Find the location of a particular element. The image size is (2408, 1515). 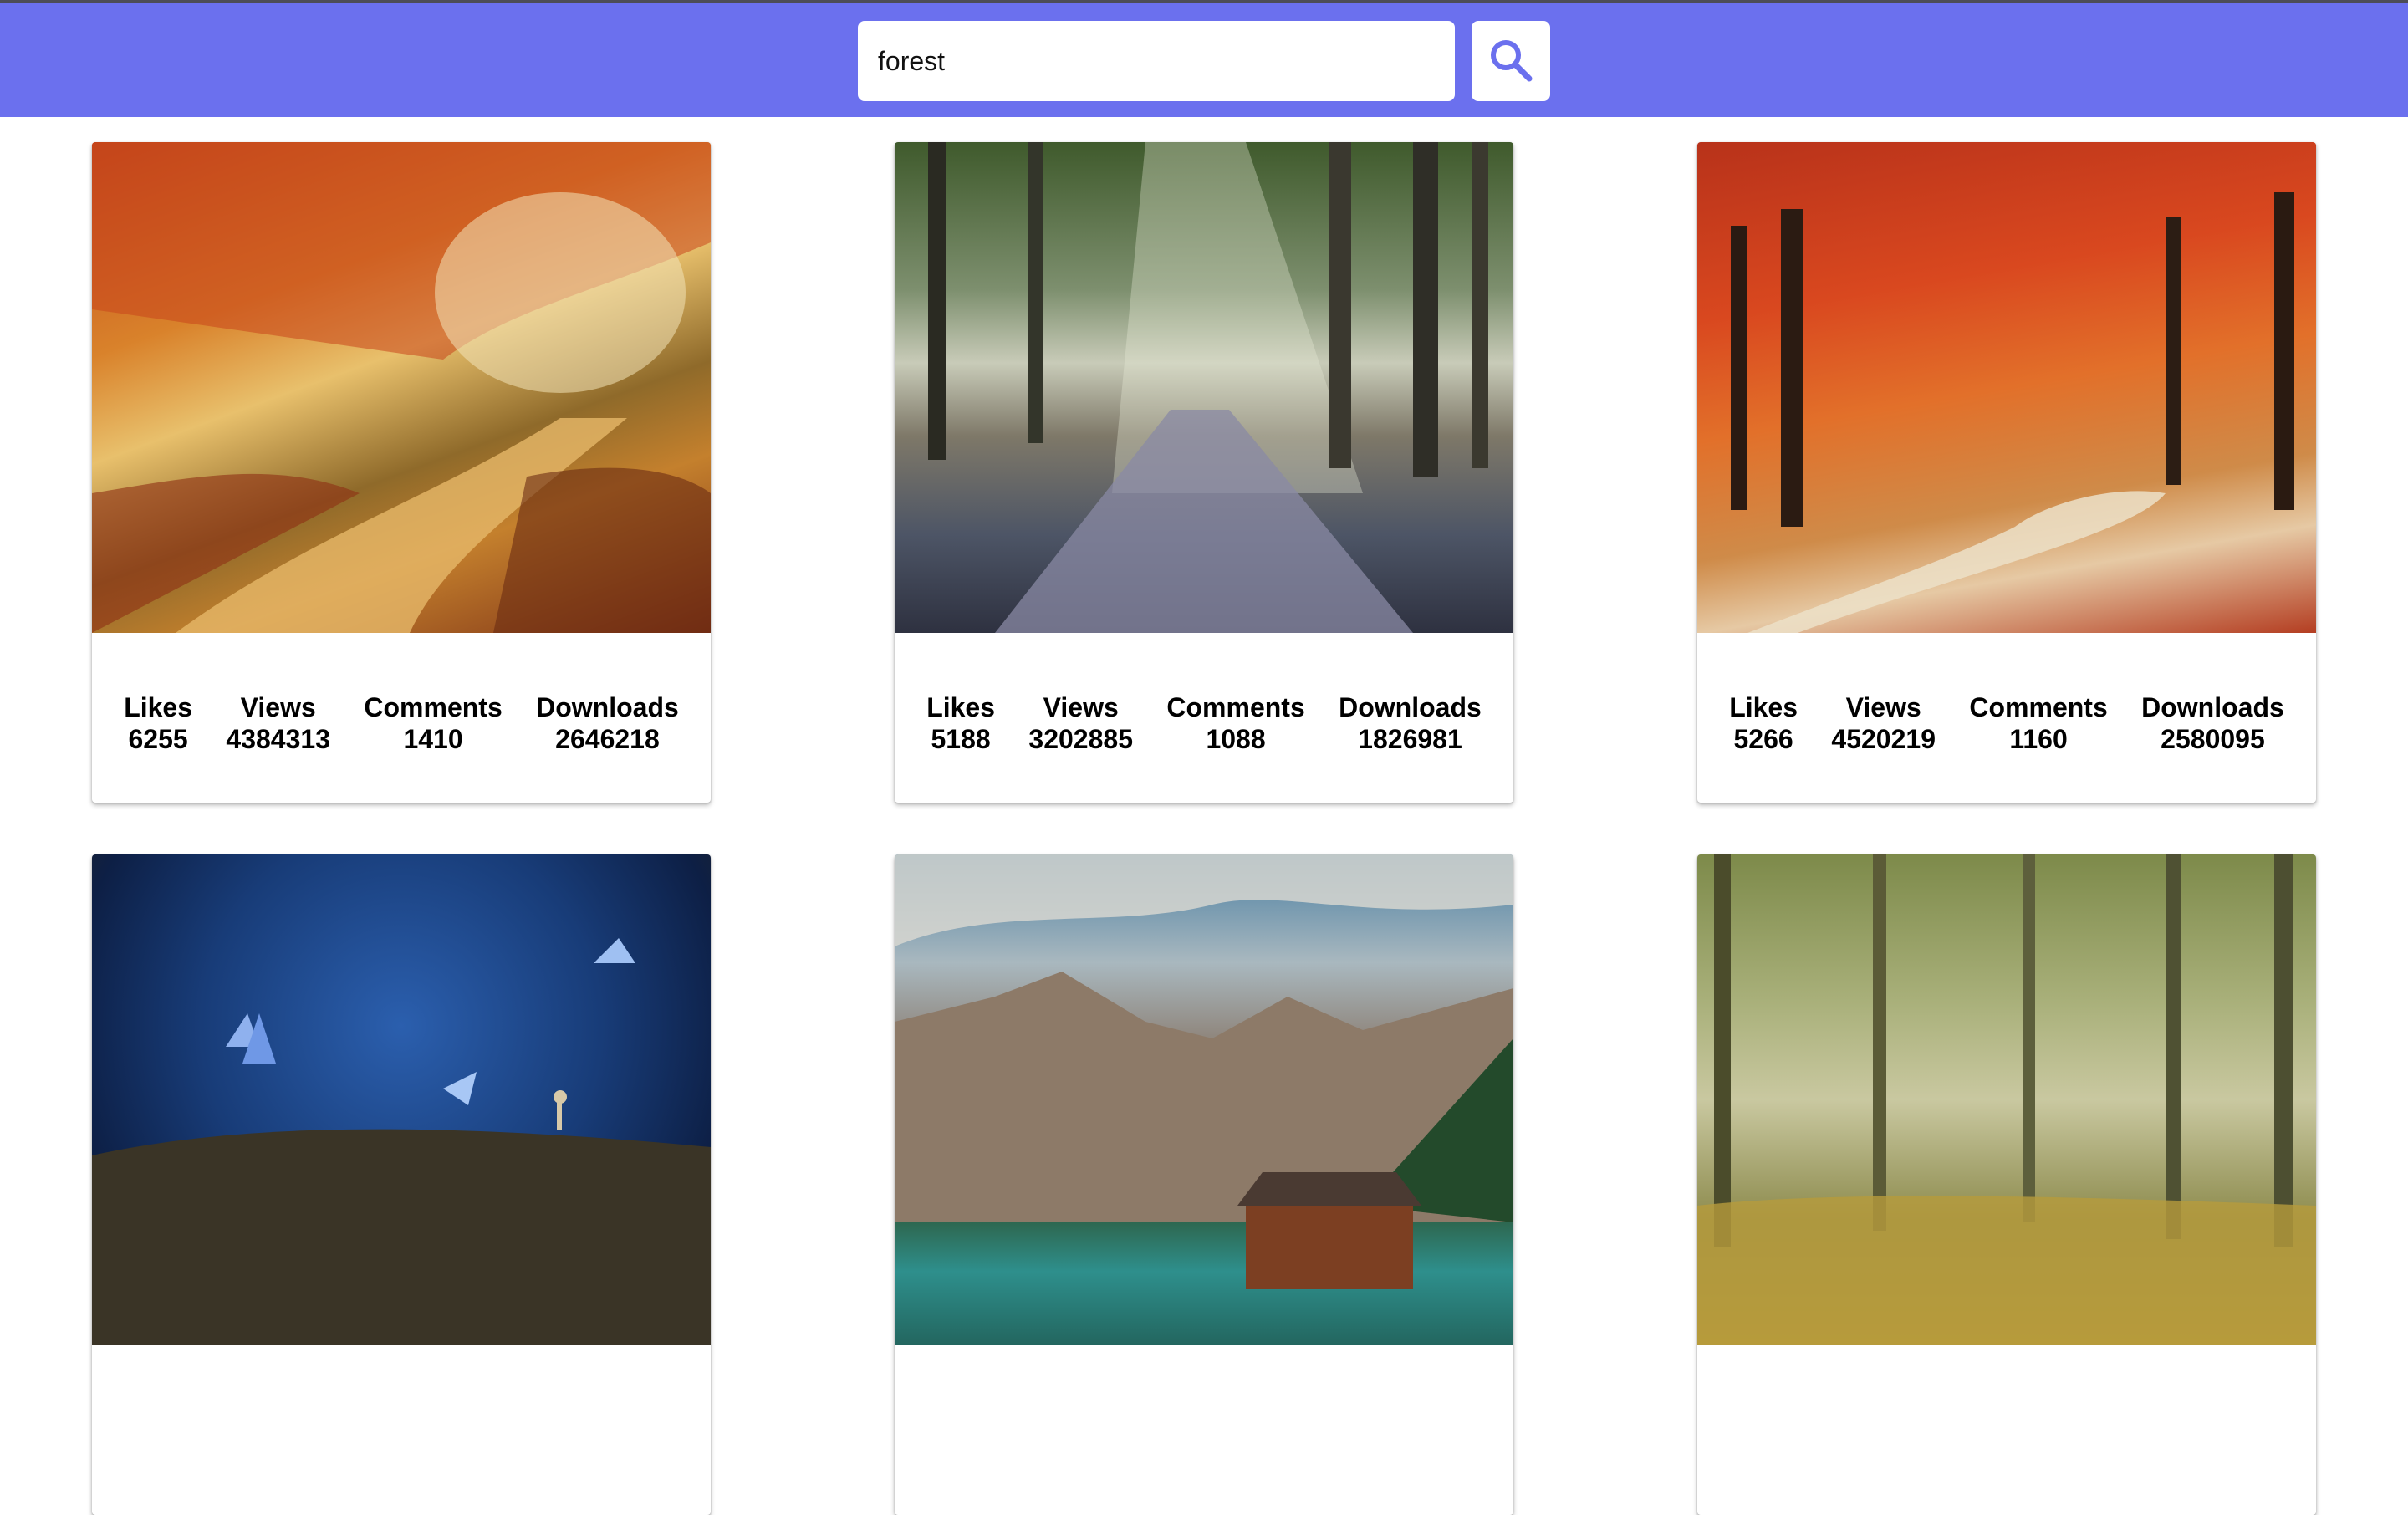

header-bar is located at coordinates (1204, 58).